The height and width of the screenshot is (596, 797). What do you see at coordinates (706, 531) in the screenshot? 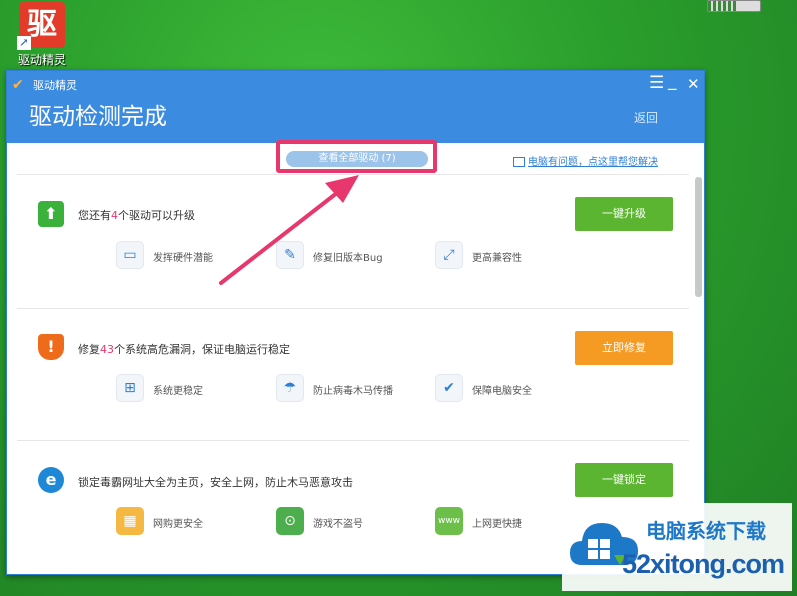
I see `watermark-cn-text: 电脑系统下载` at bounding box center [706, 531].